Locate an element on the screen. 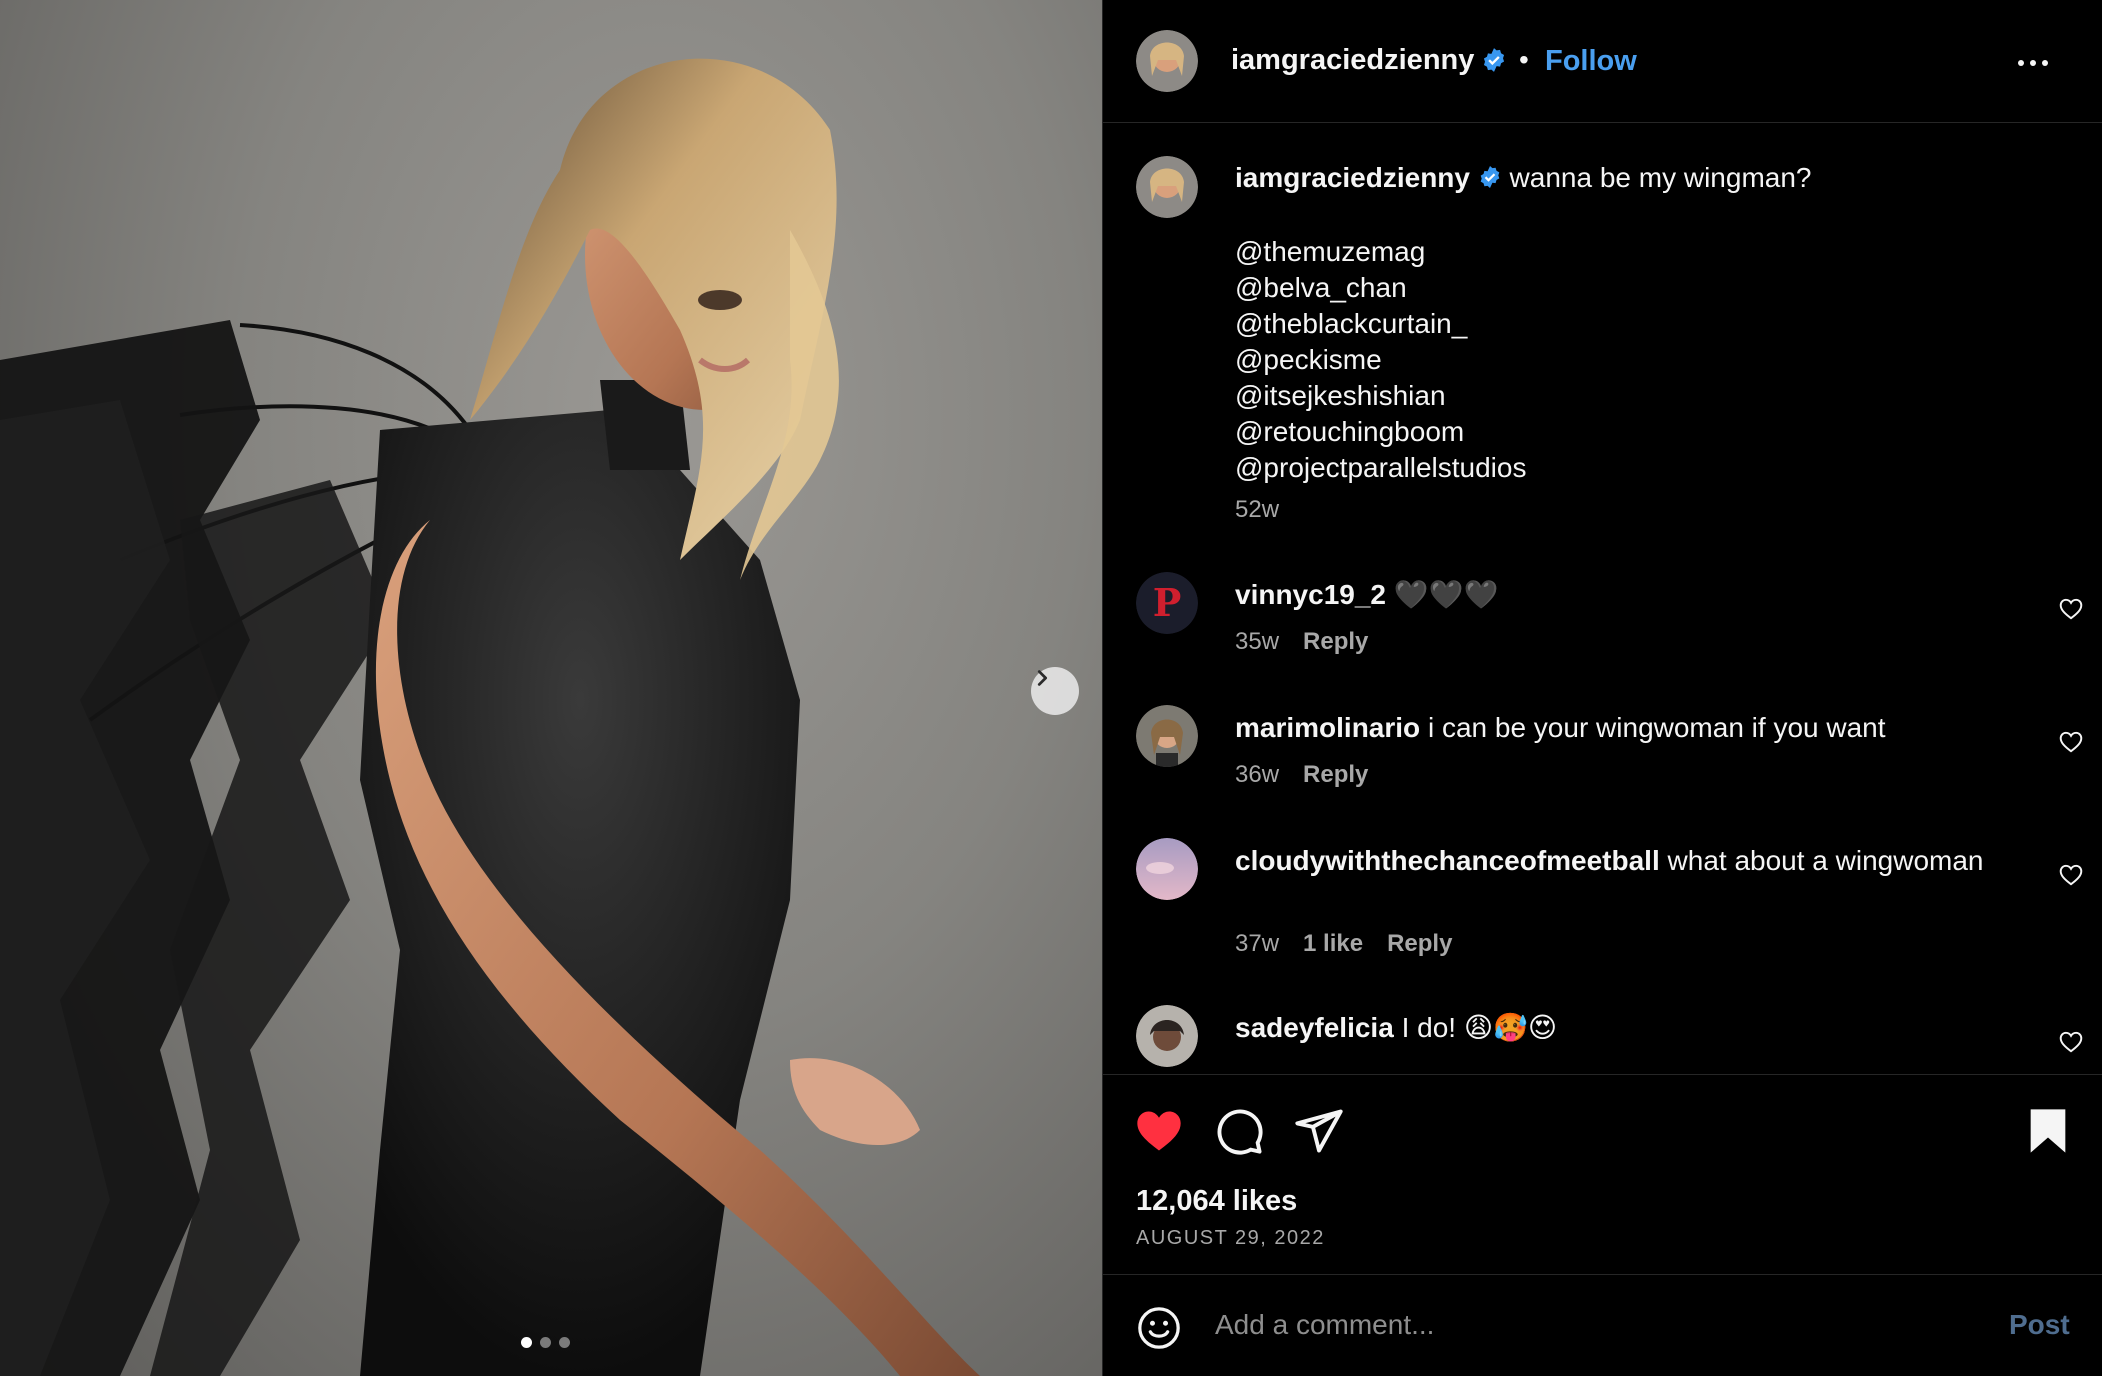 The image size is (2102, 1376). caption-timestamp: 52w is located at coordinates (1257, 509).